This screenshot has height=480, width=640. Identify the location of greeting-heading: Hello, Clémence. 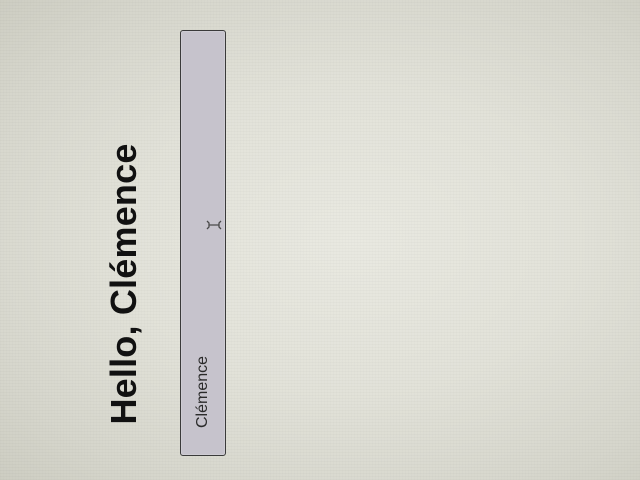
(123, 284).